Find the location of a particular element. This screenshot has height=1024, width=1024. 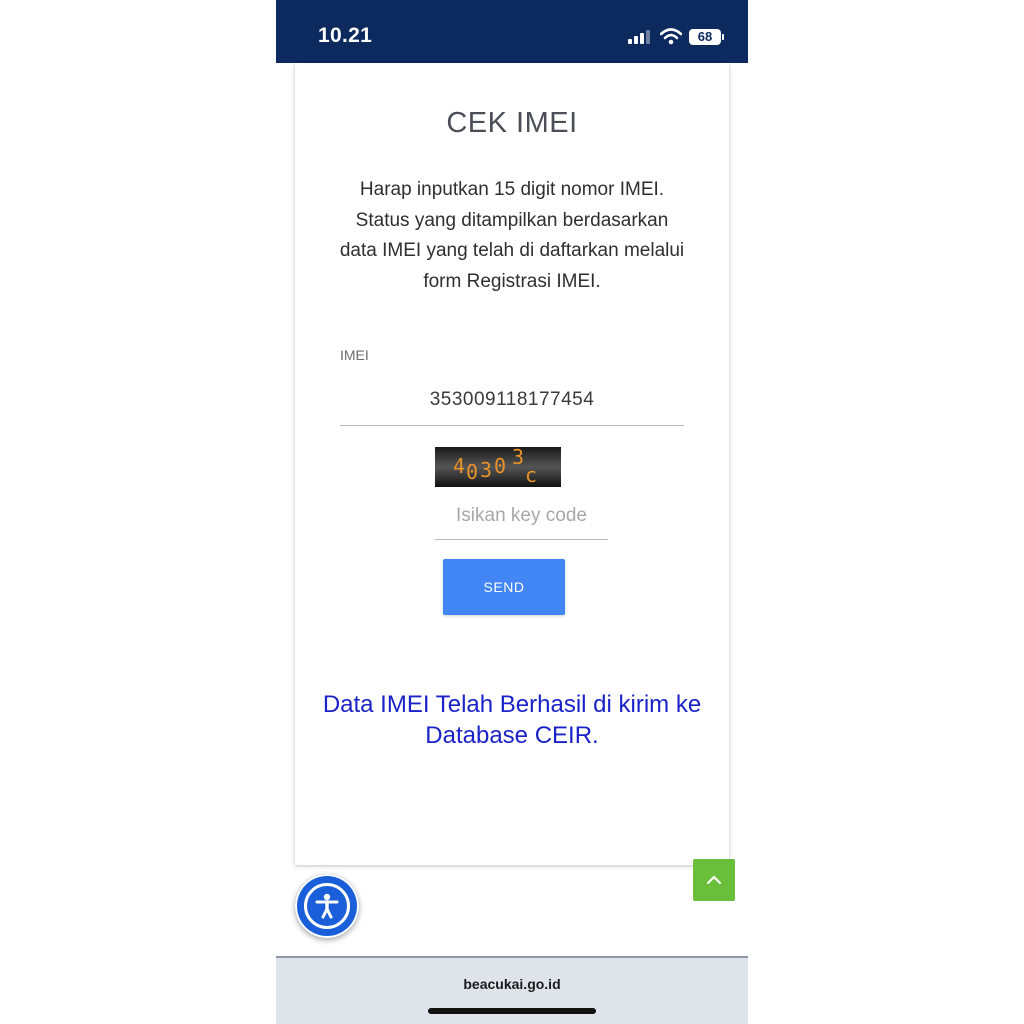

scroll-to-top-button is located at coordinates (714, 880).